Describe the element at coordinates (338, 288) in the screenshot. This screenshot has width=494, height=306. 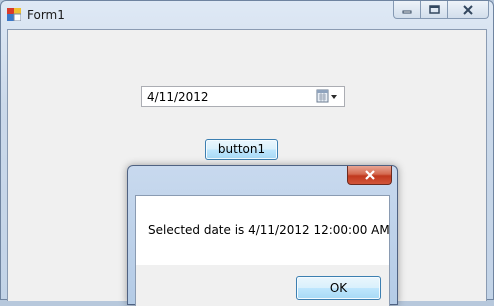
I see `ok-button: OK` at that location.